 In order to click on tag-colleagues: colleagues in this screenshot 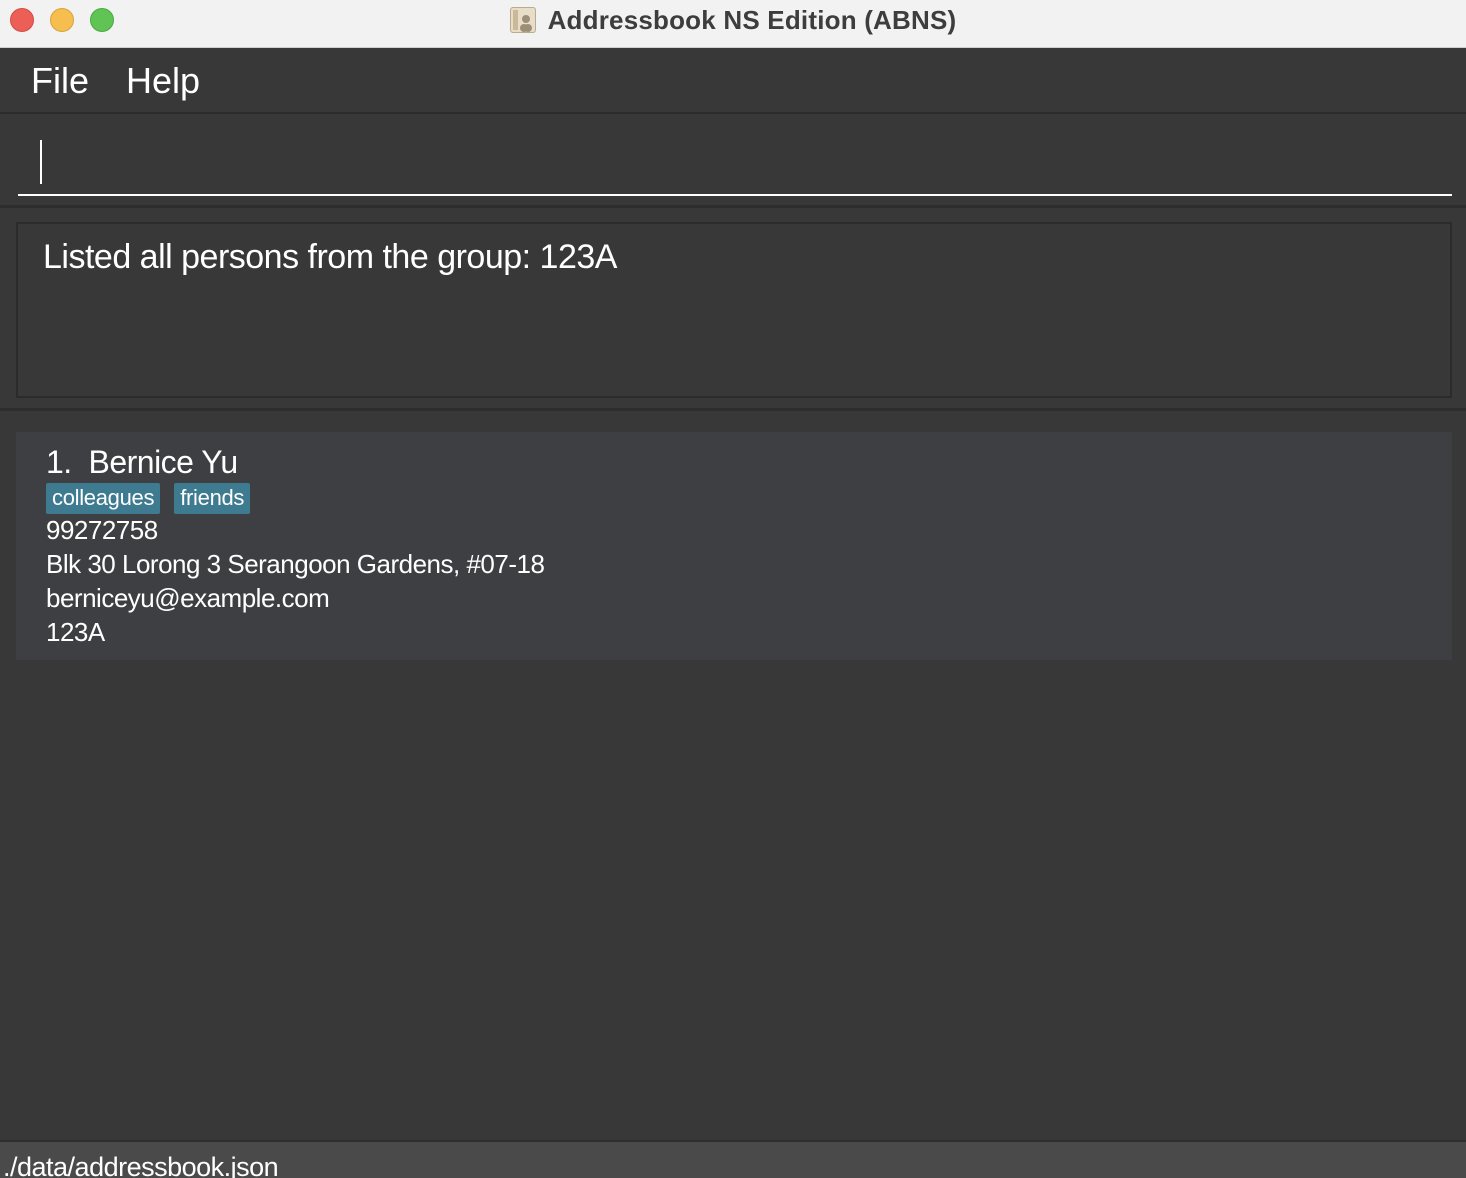, I will do `click(103, 498)`.